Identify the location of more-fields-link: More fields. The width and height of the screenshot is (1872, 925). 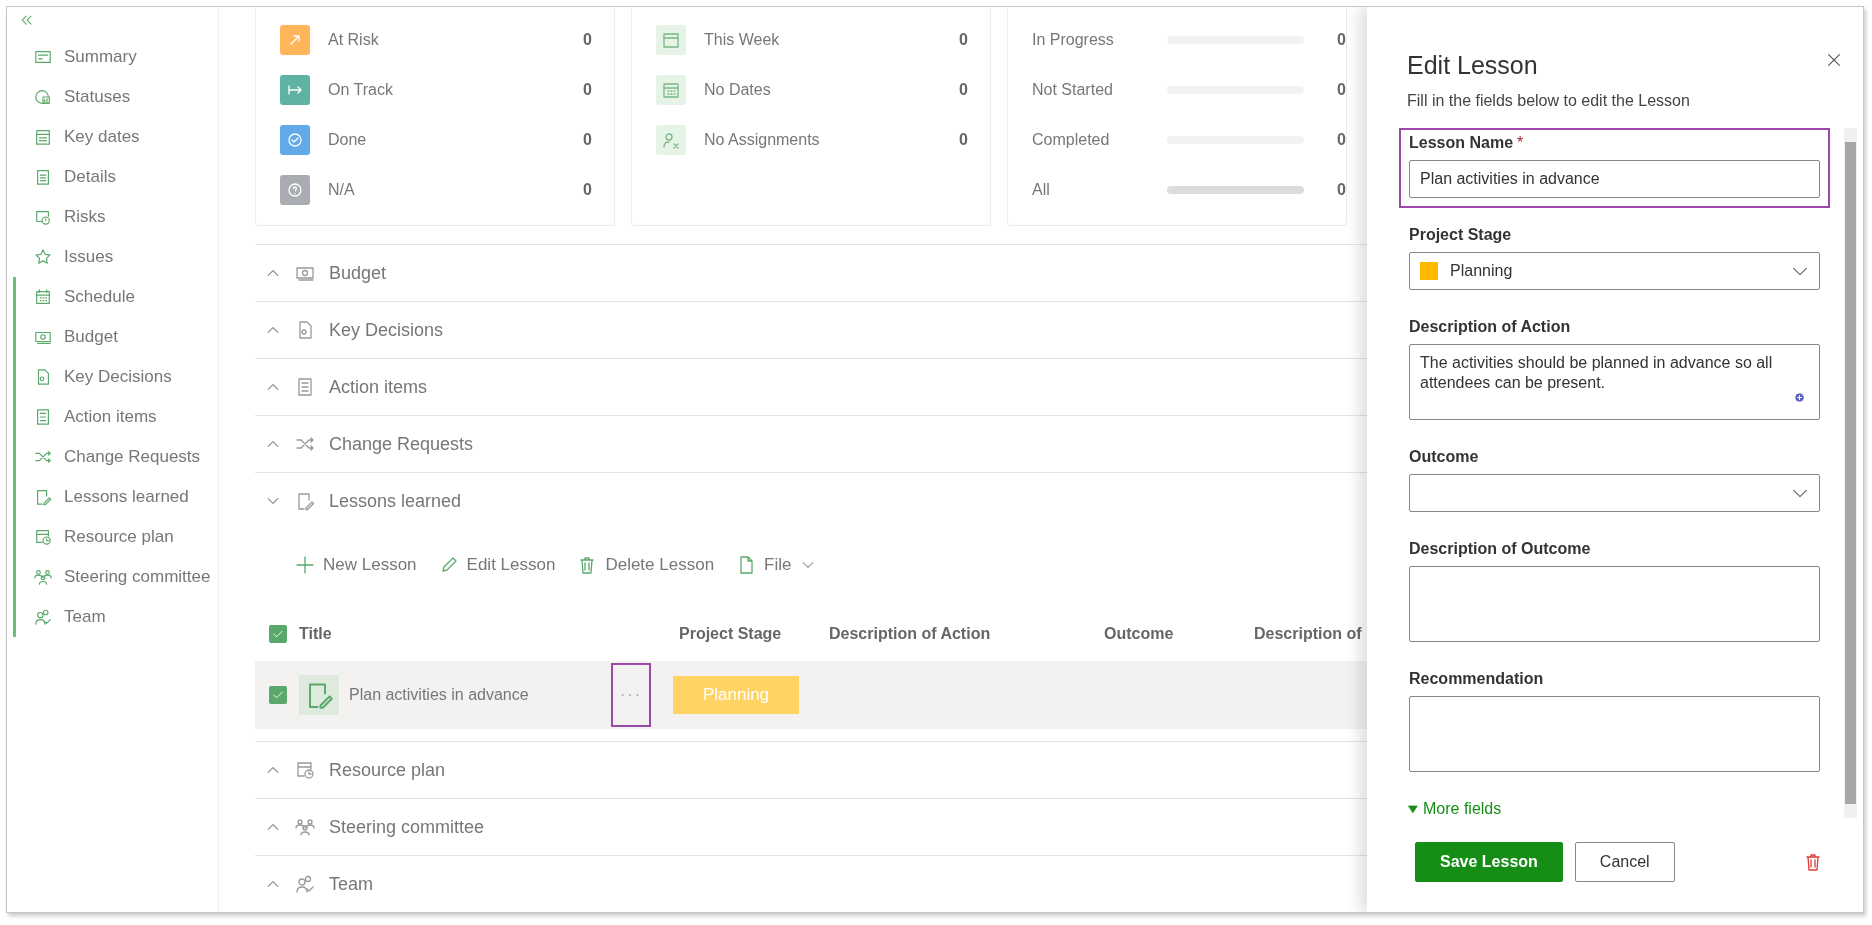
(1614, 809).